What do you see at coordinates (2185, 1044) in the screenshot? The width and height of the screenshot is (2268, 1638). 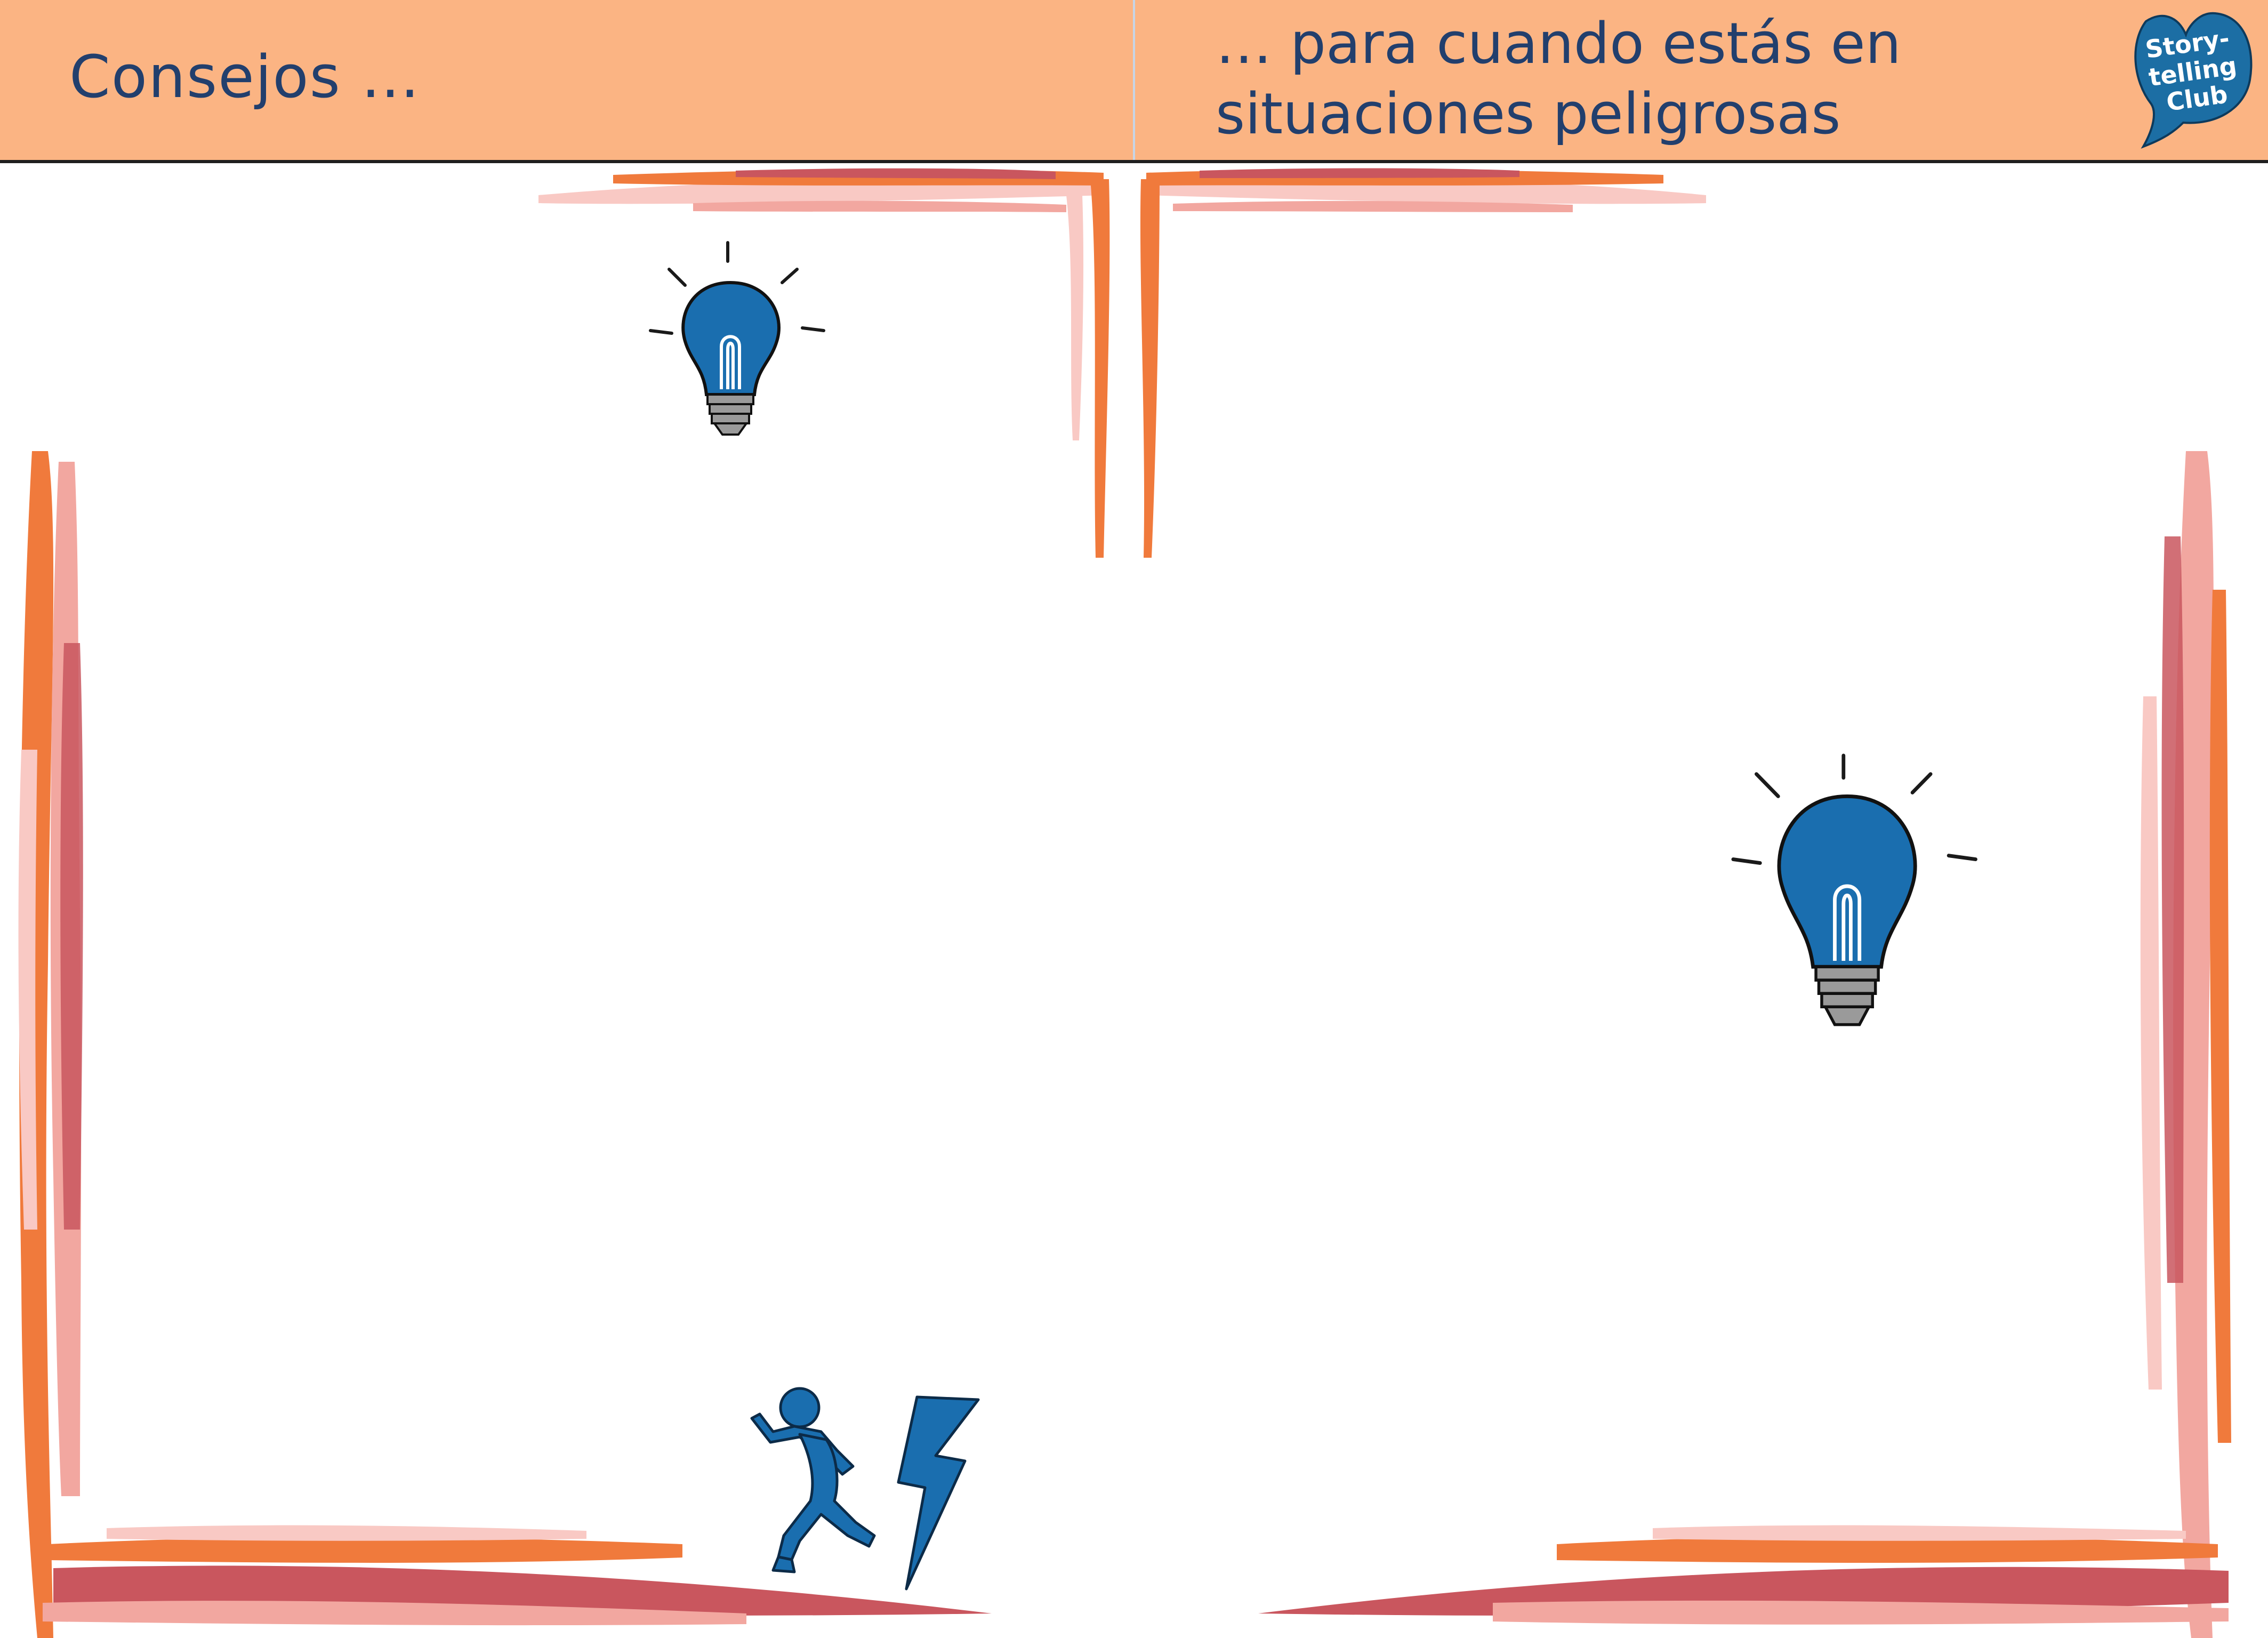 I see `frame-right-side` at bounding box center [2185, 1044].